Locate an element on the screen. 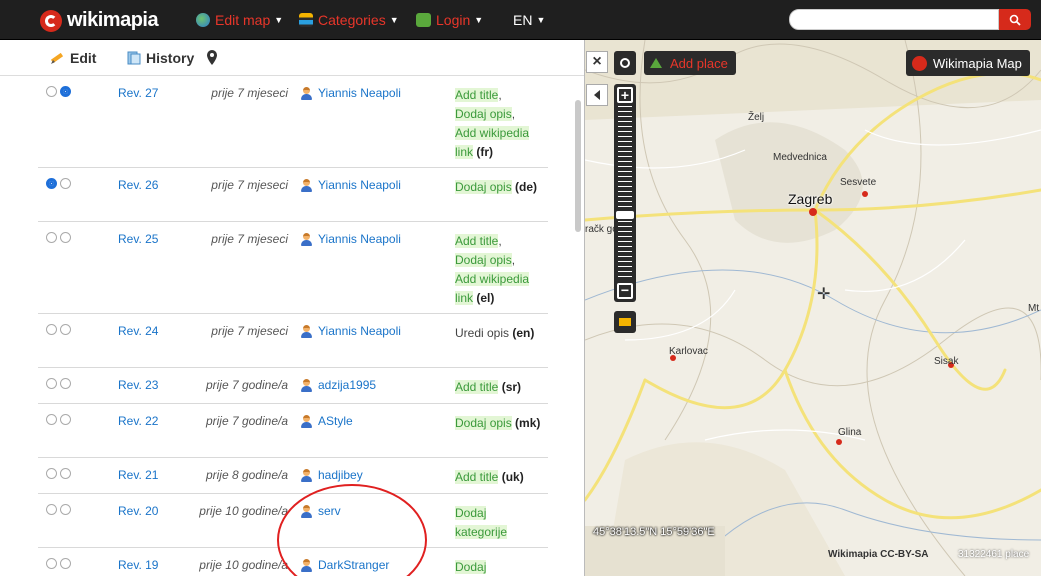  collapse-panel-button is located at coordinates (597, 95).